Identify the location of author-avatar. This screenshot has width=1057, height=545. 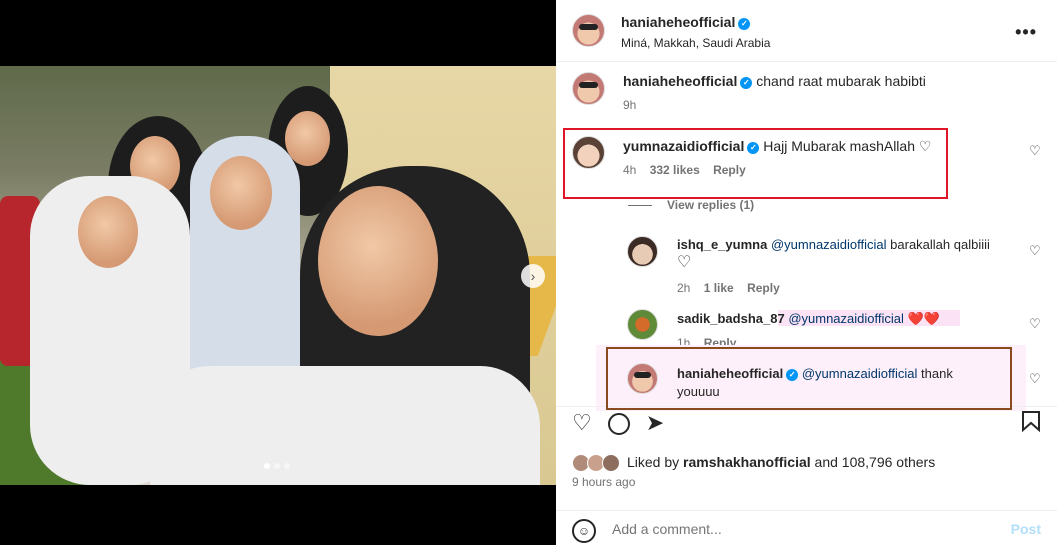
(588, 30).